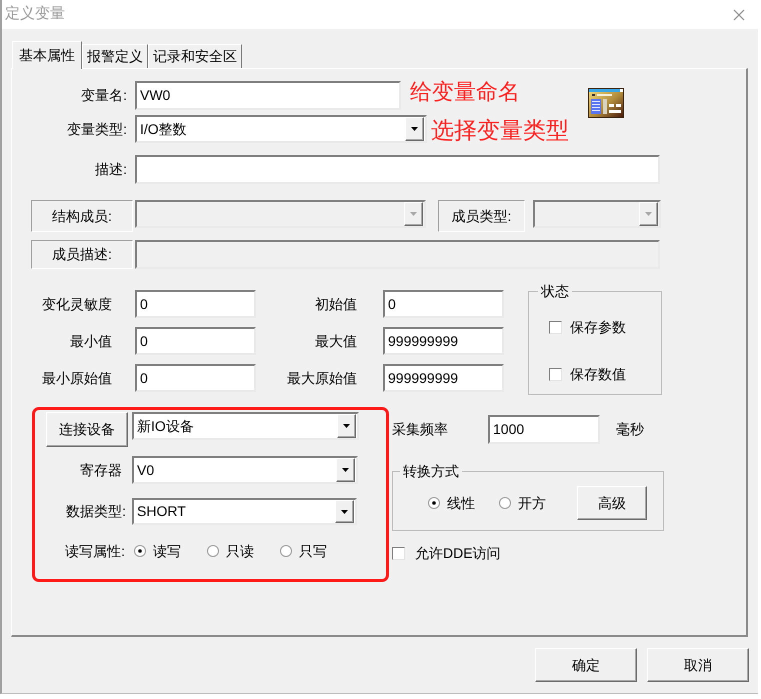  Describe the element at coordinates (101, 470) in the screenshot. I see `field-label: 寄存器` at that location.